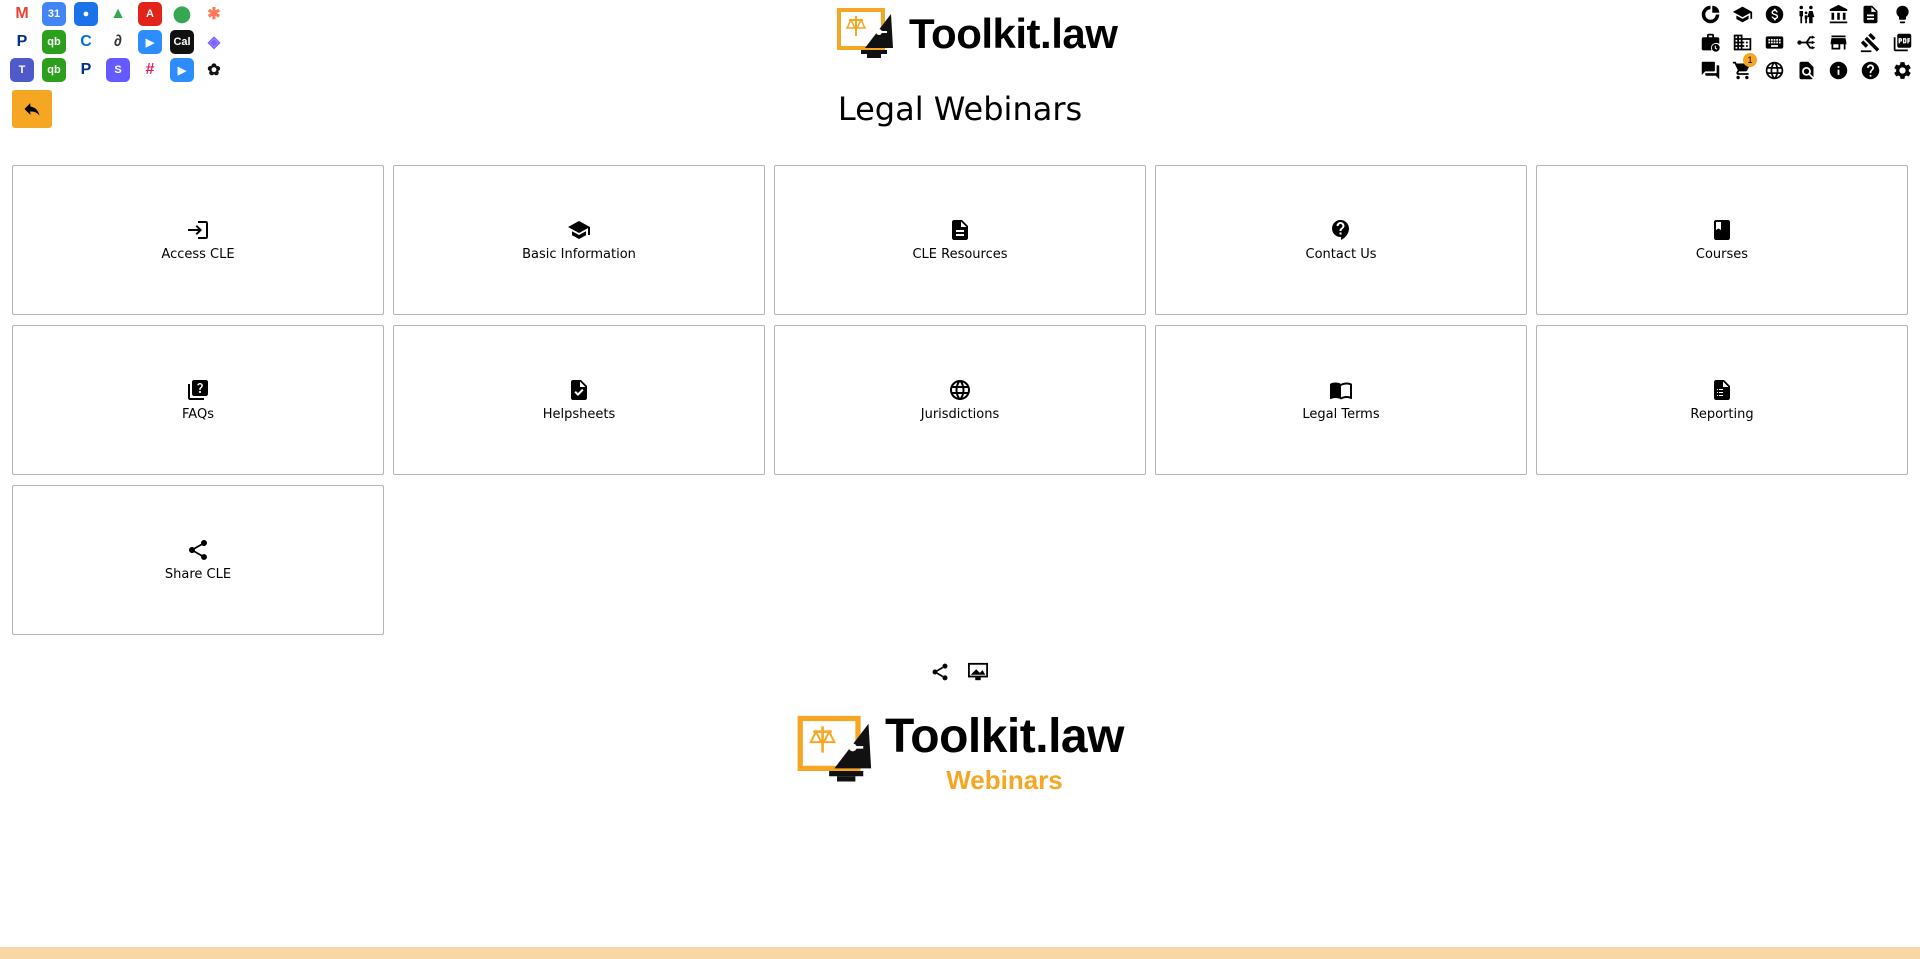 The image size is (1920, 959). I want to click on family-icon, so click(1806, 14).